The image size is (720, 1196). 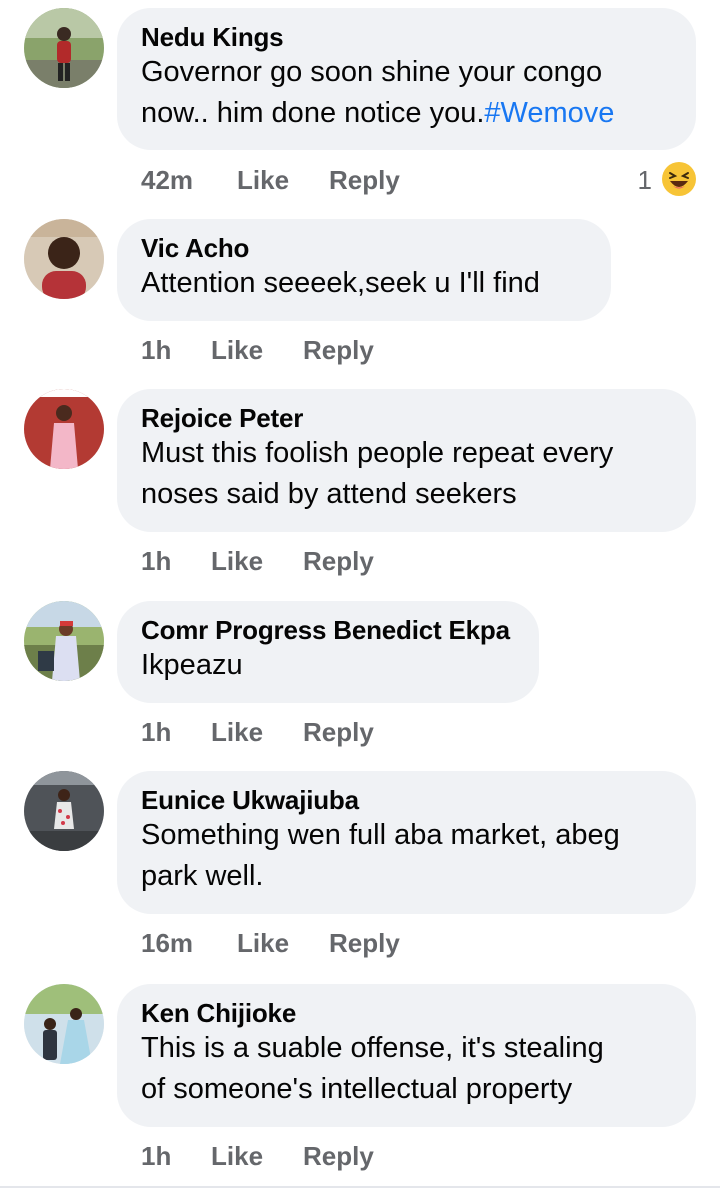 I want to click on comment-text: Ikpeazu, so click(x=192, y=665).